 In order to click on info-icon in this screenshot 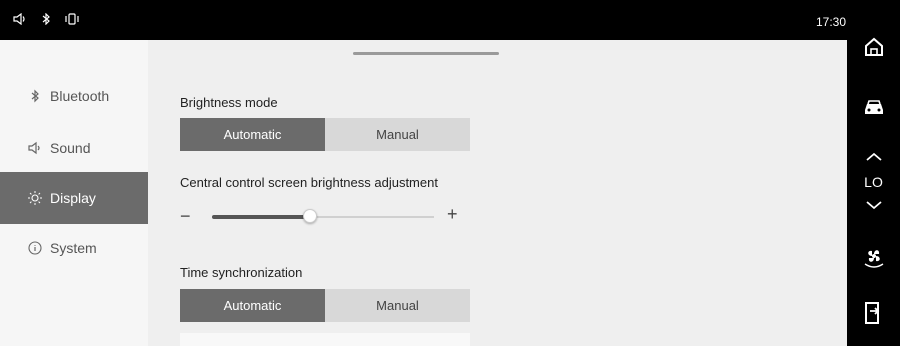, I will do `click(35, 248)`.